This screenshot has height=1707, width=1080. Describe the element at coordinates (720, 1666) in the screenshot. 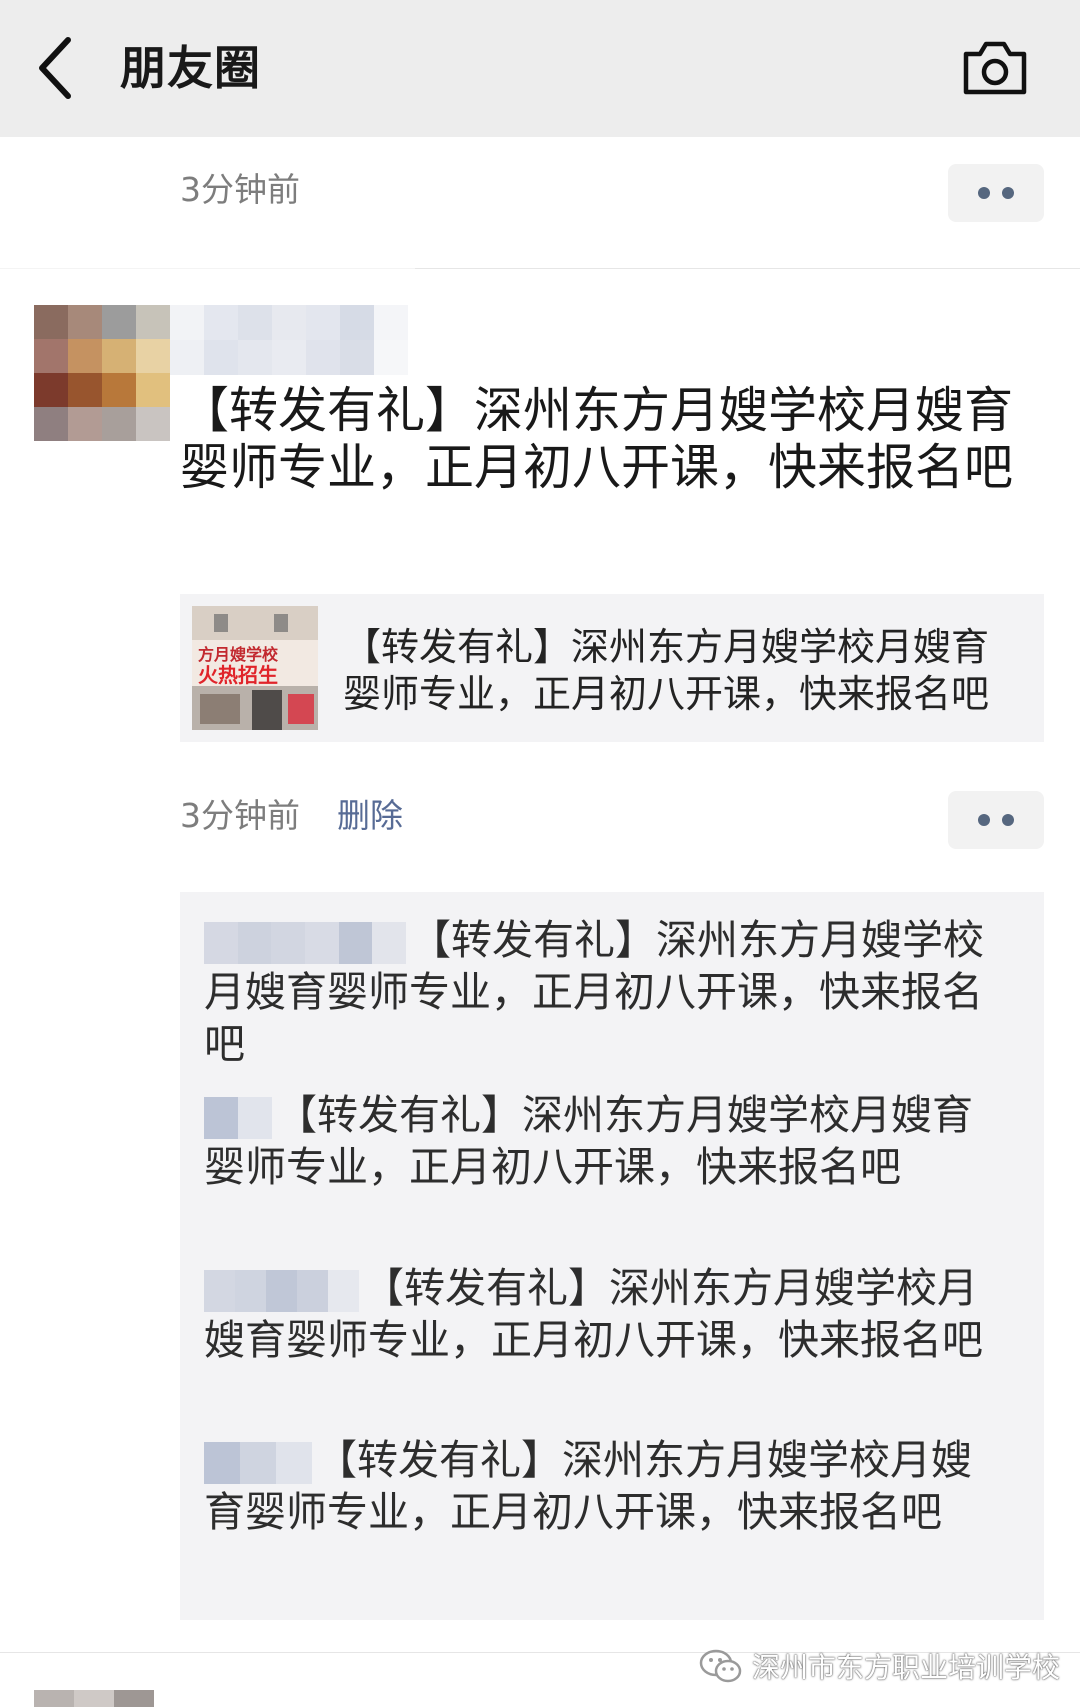

I see `wechat-logo-icon` at that location.